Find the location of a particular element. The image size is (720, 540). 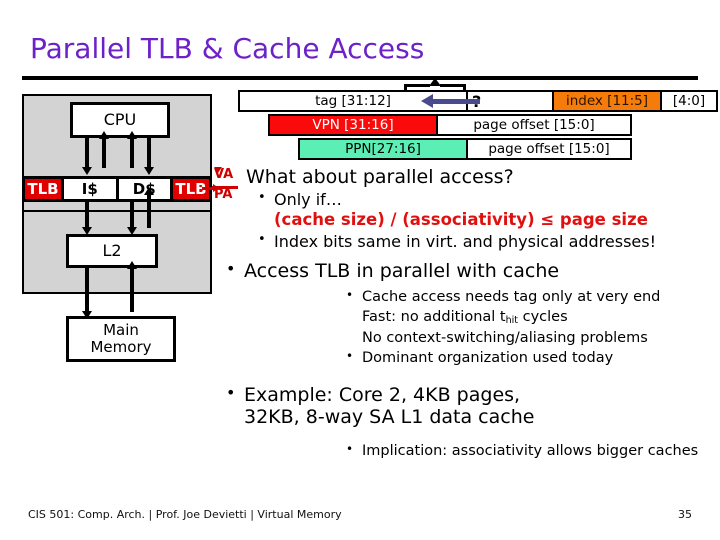

arrow-cpu-to-icache is located at coordinates (87, 156).